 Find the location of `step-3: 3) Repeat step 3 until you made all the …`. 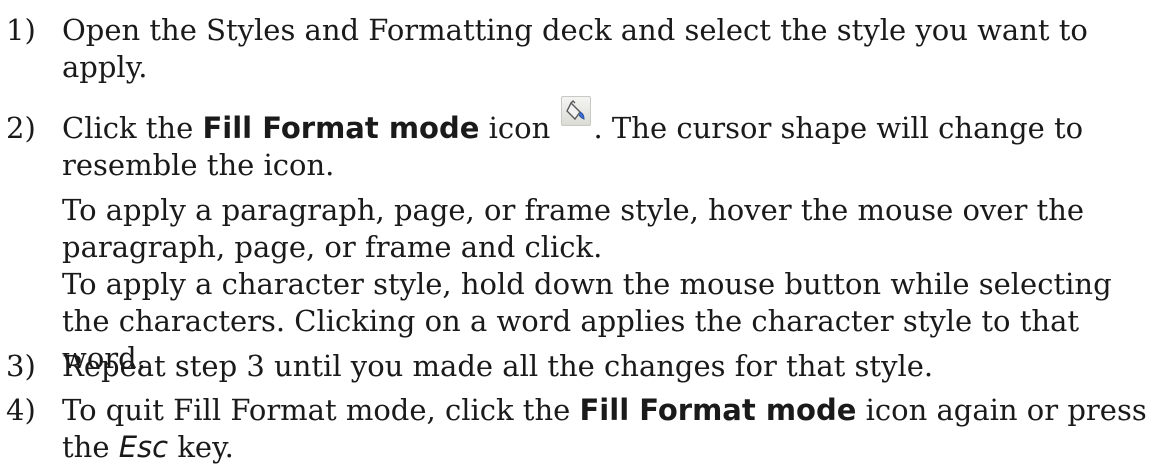

step-3: 3) Repeat step 3 until you made all the … is located at coordinates (583, 366).